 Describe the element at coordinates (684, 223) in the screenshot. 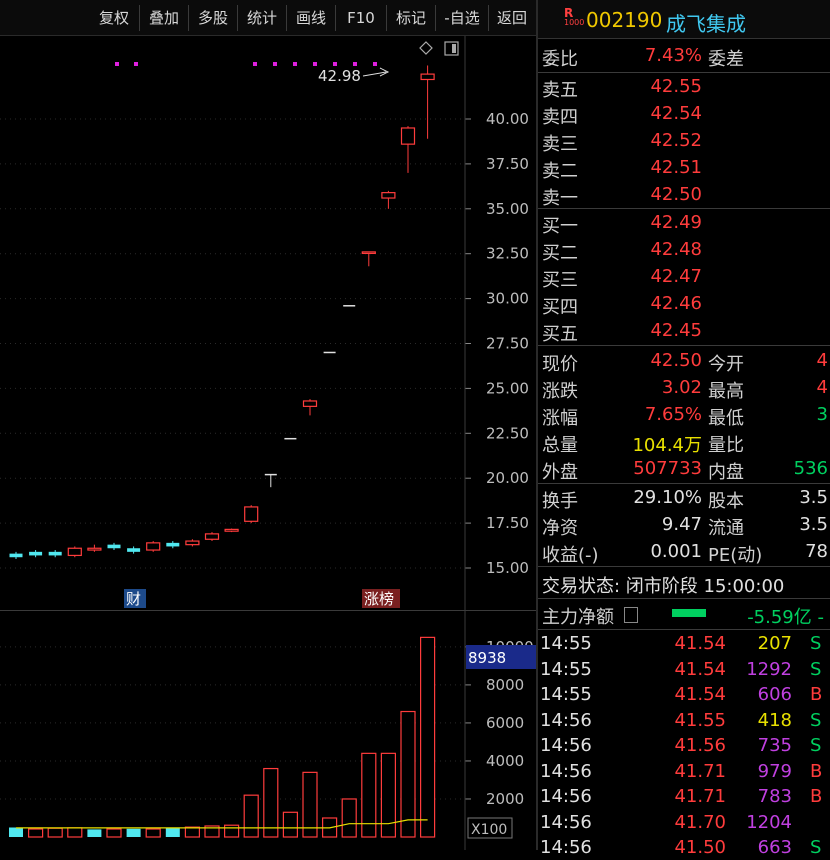

I see `bid-row: 买一 42.49` at that location.